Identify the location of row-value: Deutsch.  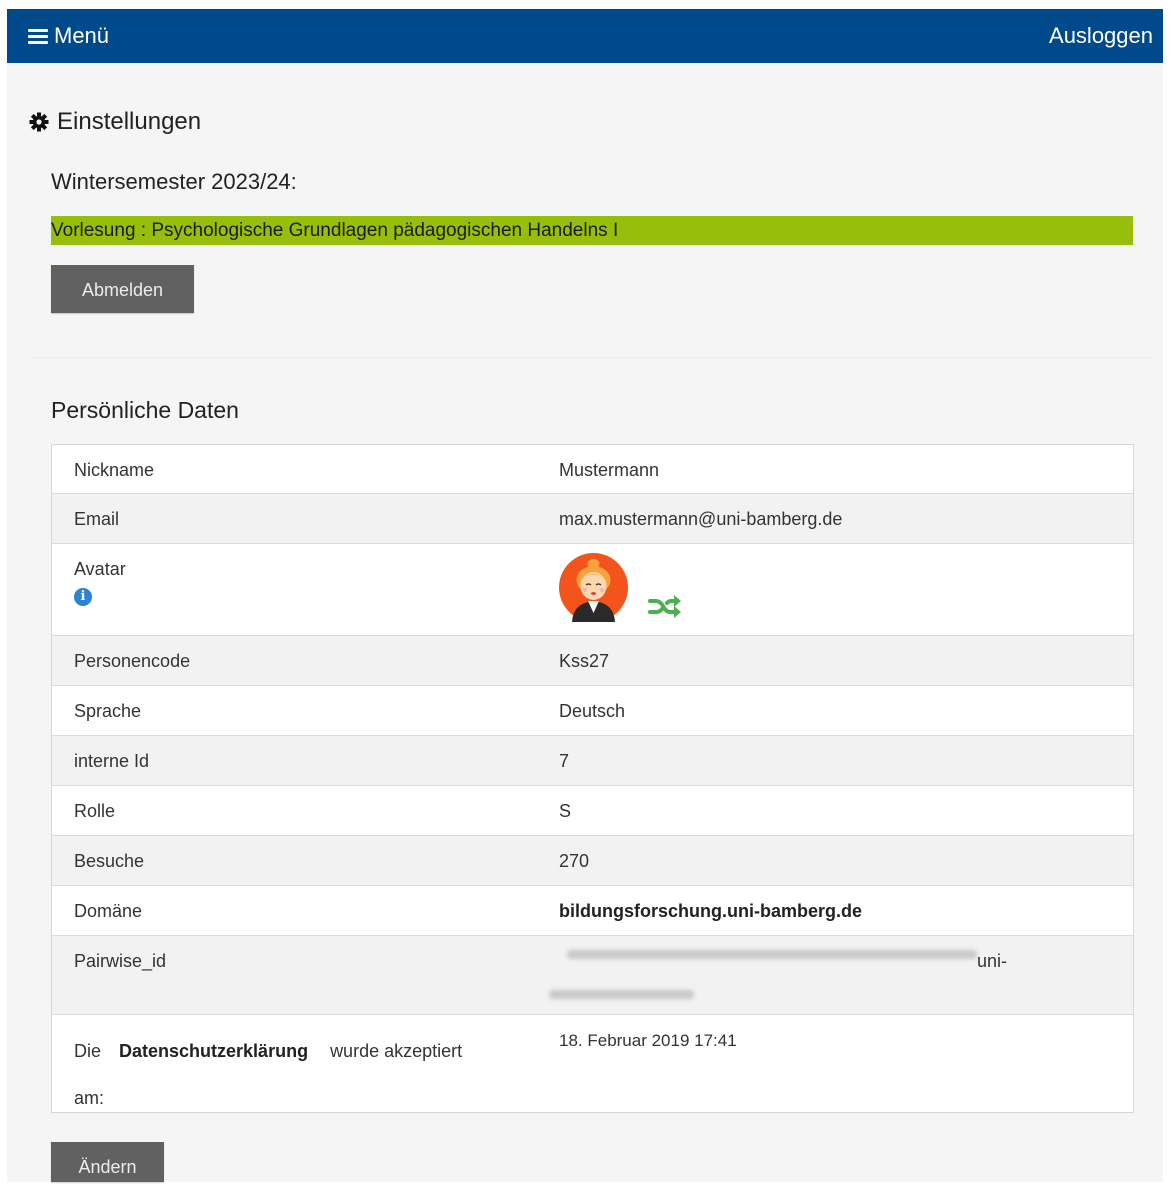
(592, 711).